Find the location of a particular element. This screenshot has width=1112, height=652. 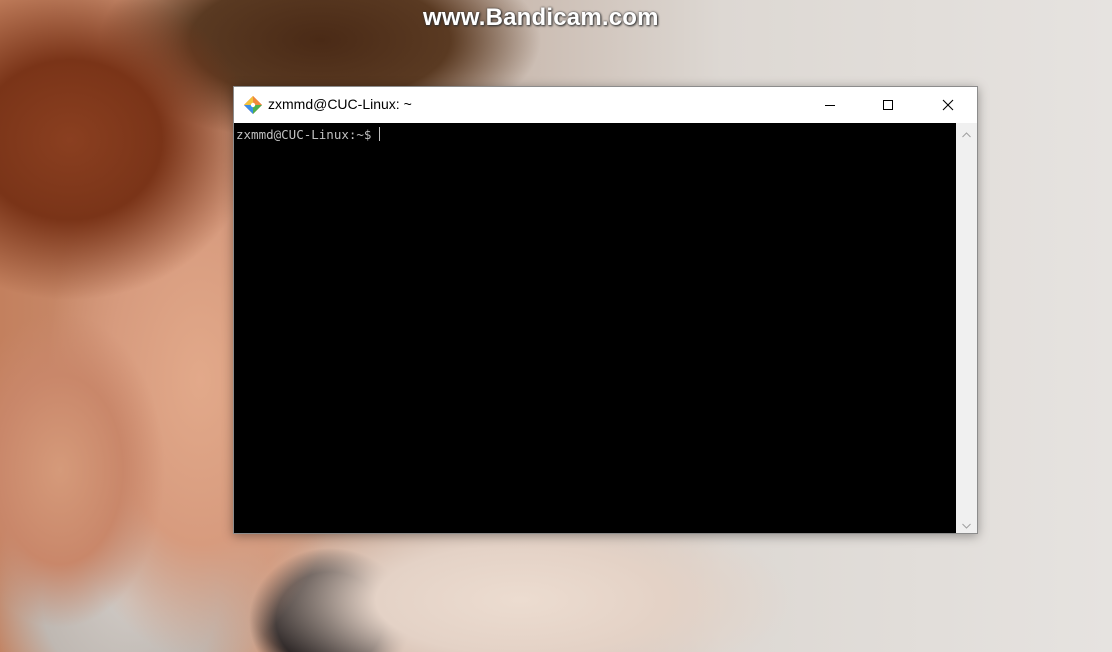

maximize-button is located at coordinates (888, 105).